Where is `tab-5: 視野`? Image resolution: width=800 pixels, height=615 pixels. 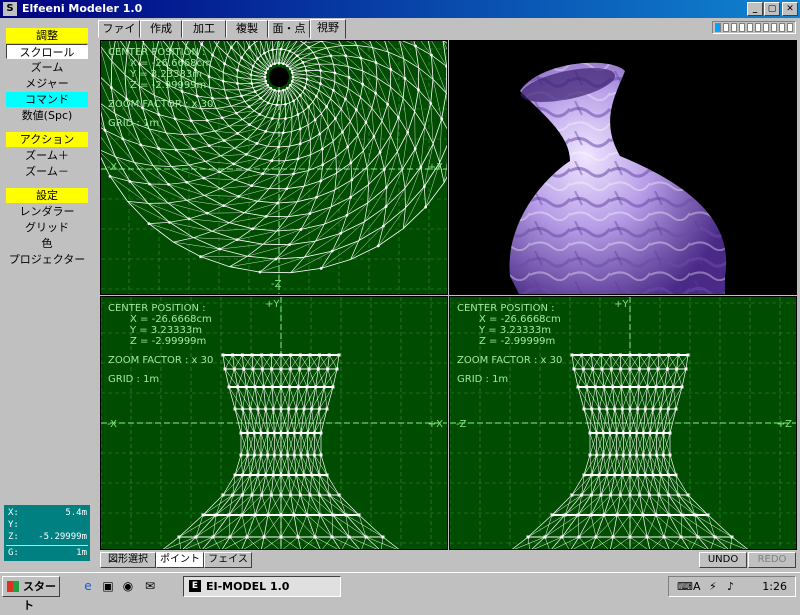
tab-5: 視野 is located at coordinates (328, 29).